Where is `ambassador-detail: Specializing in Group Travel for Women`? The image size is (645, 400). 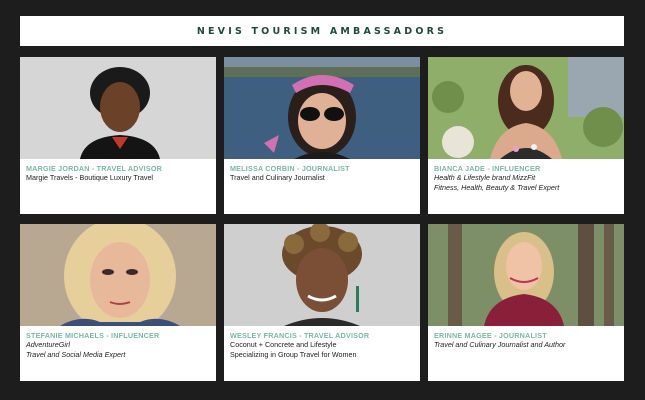
ambassador-detail: Specializing in Group Travel for Women is located at coordinates (293, 354).